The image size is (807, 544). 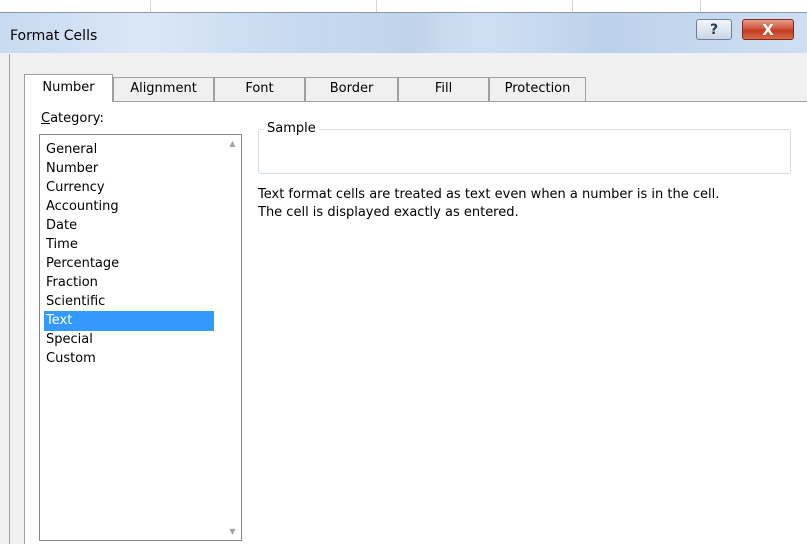 I want to click on chevron-down-icon: ▼, so click(x=232, y=531).